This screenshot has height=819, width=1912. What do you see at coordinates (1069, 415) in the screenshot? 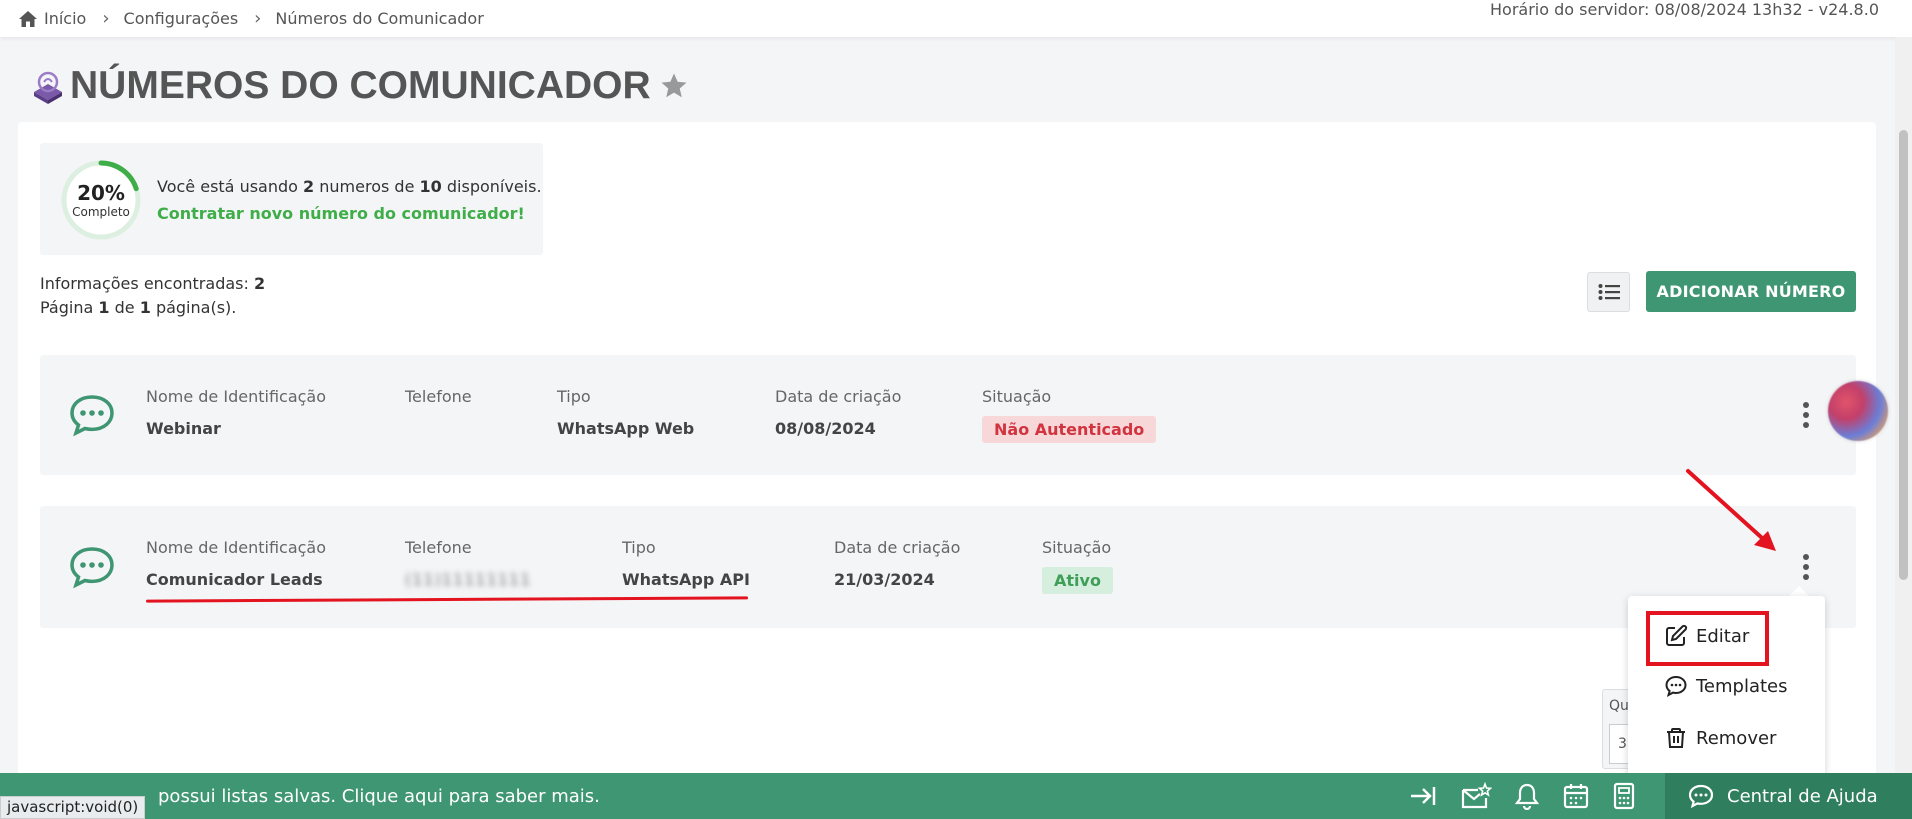
I see `field-status: Situação Não Autenticado` at bounding box center [1069, 415].